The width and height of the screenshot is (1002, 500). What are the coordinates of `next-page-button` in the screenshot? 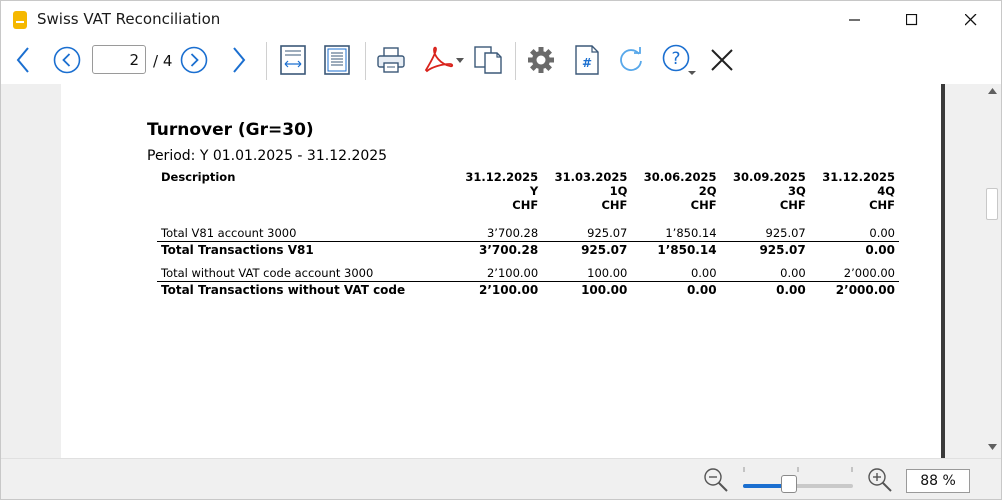 It's located at (194, 60).